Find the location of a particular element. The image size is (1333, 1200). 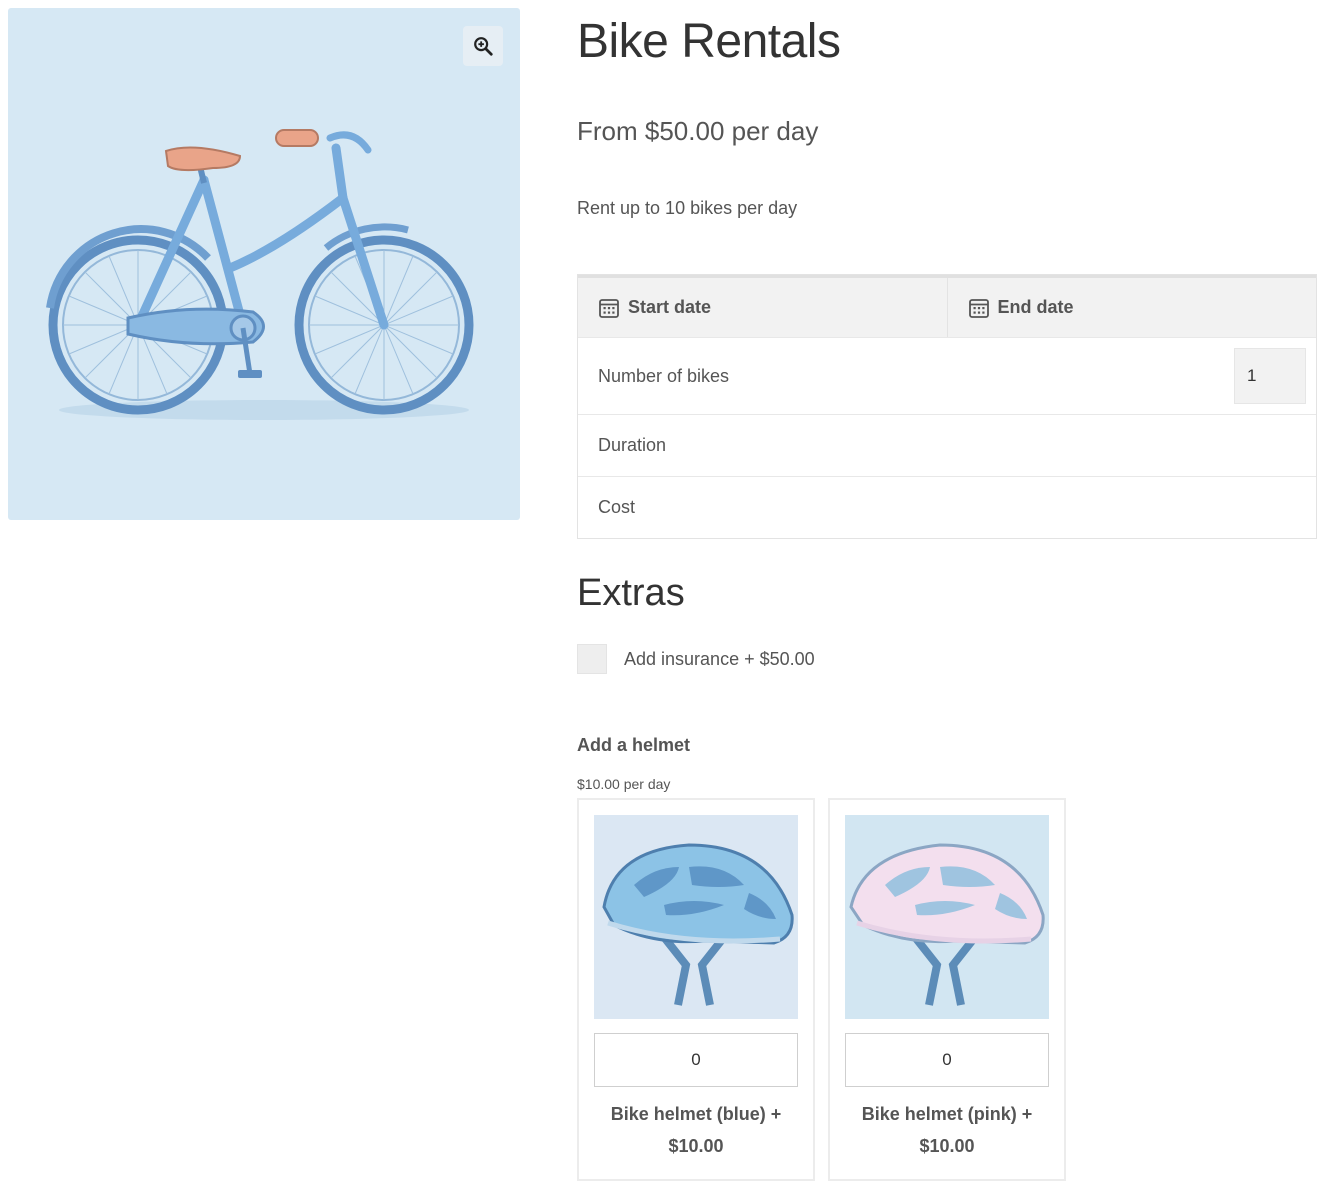

pink-helmet-price: $10.00 is located at coordinates (947, 1146).